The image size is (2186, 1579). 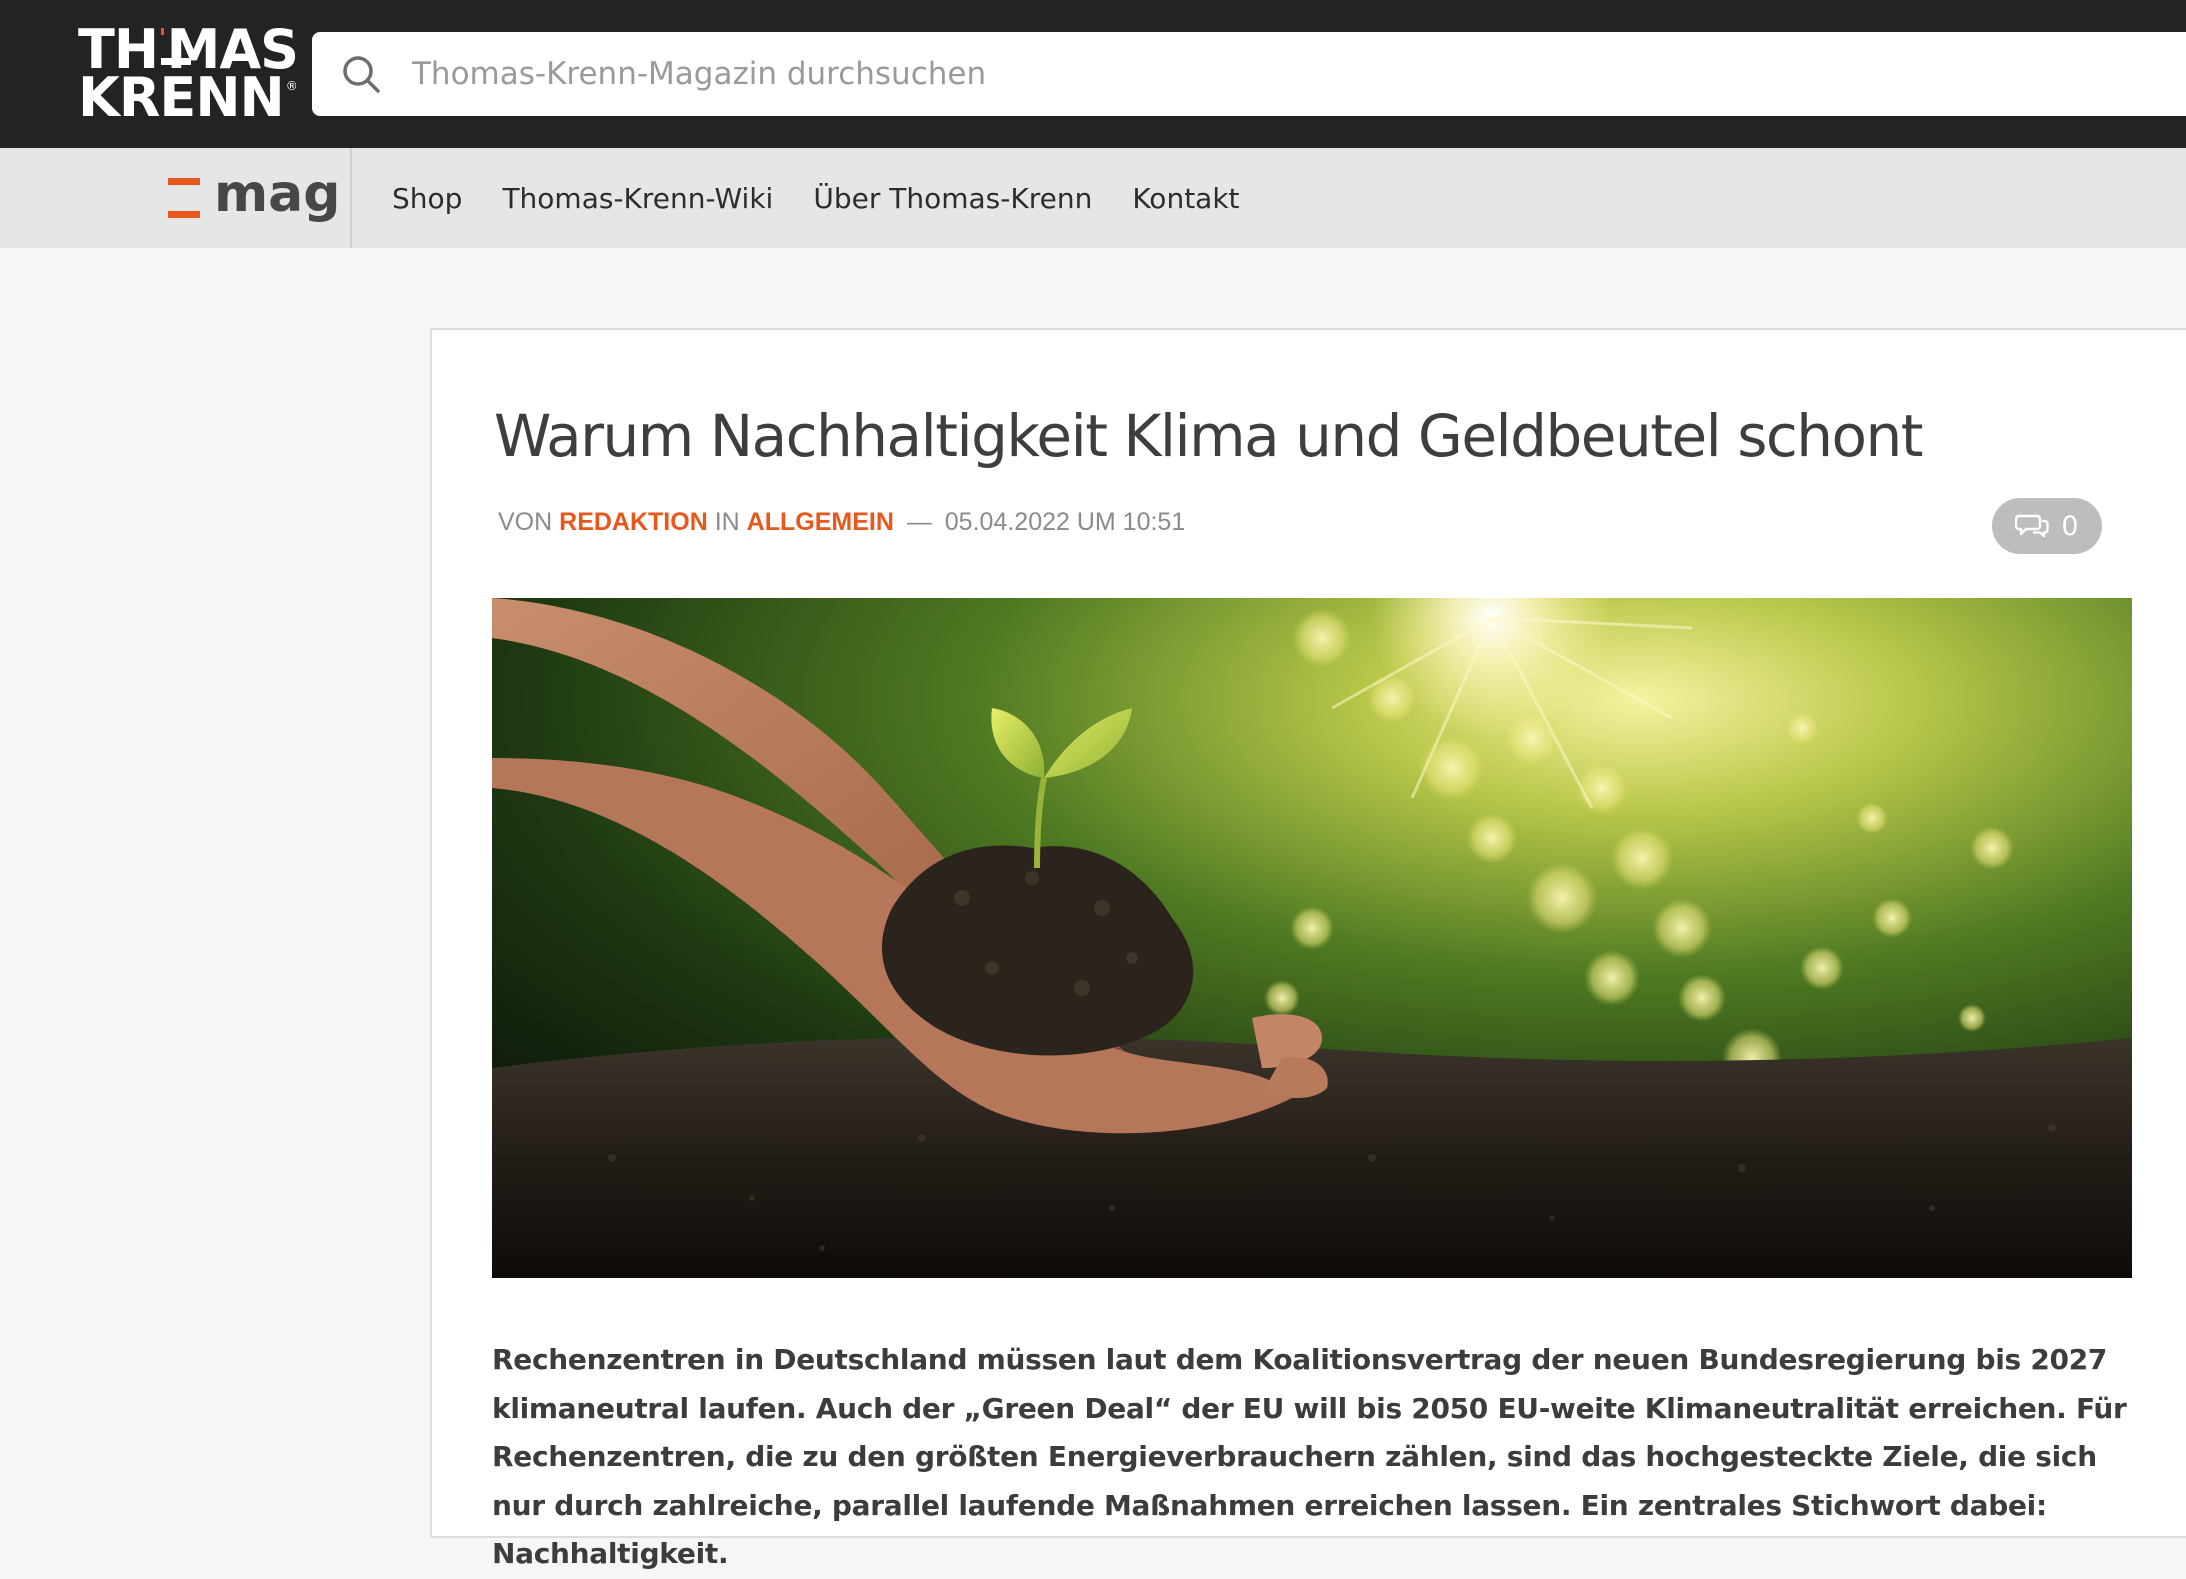 I want to click on comments-badge: 0, so click(x=2047, y=526).